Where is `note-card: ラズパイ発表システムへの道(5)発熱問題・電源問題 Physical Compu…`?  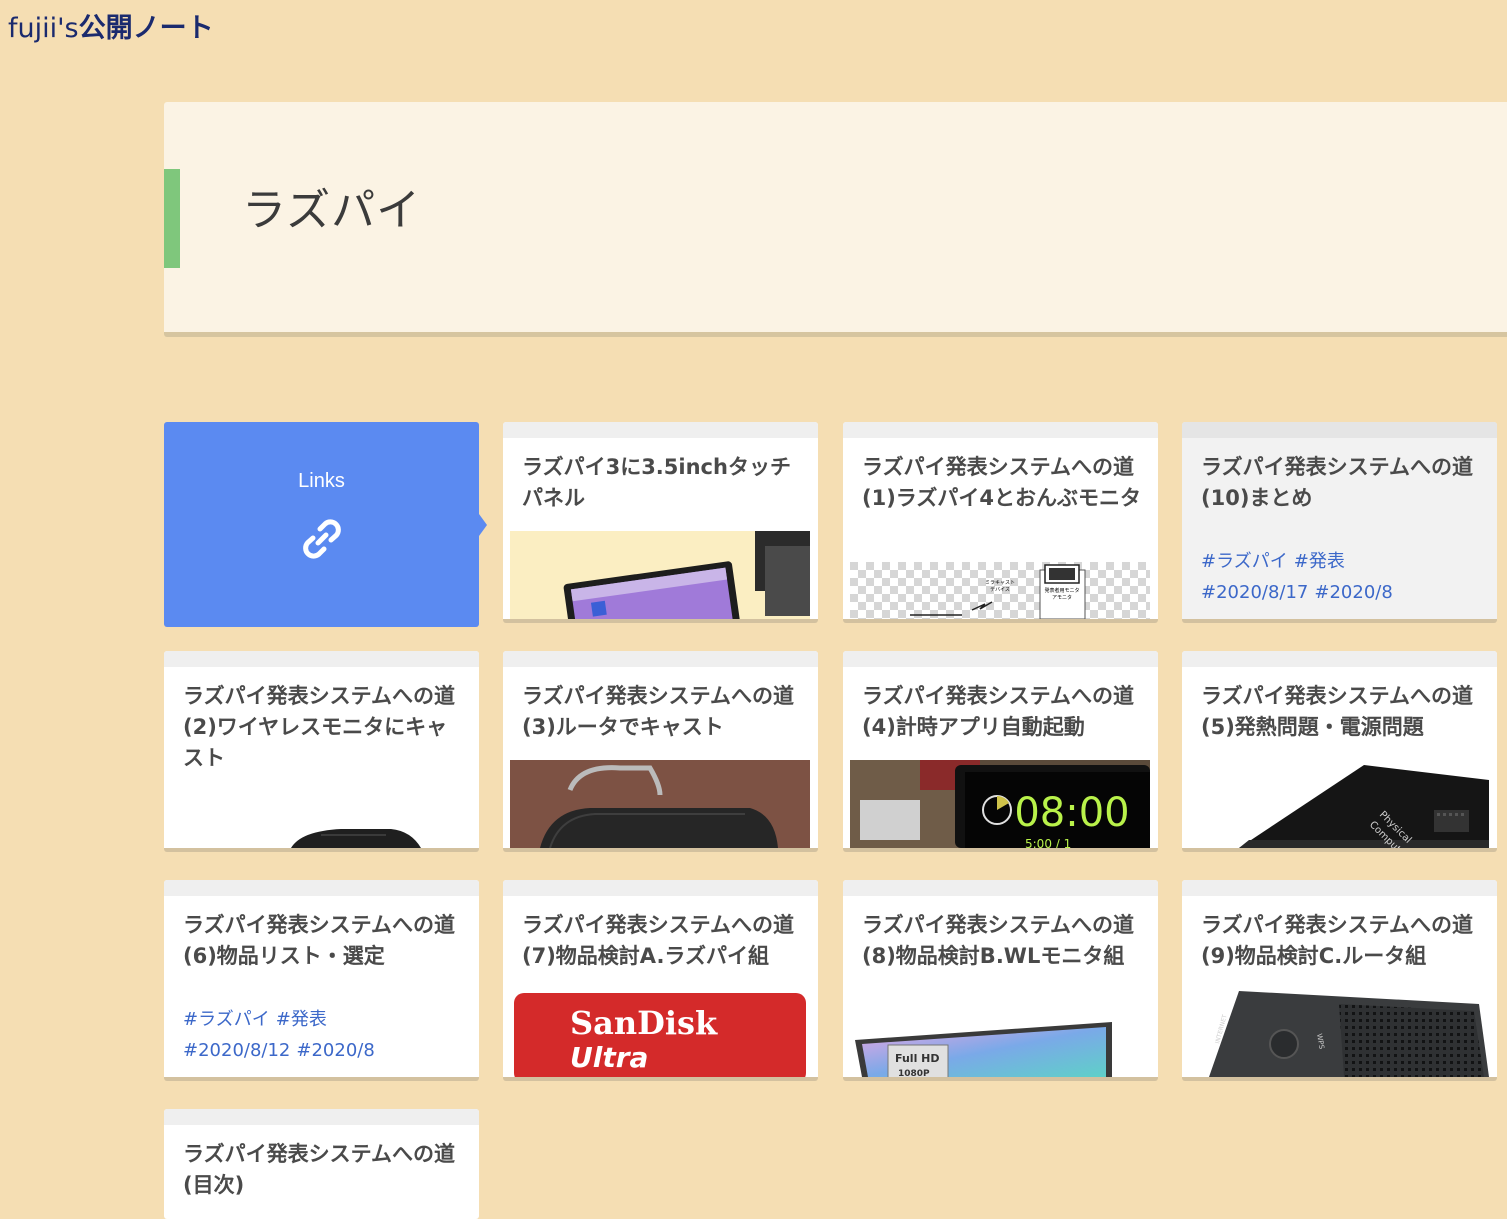
note-card: ラズパイ発表システムへの道(5)発熱問題・電源問題 Physical Compu… is located at coordinates (1339, 751).